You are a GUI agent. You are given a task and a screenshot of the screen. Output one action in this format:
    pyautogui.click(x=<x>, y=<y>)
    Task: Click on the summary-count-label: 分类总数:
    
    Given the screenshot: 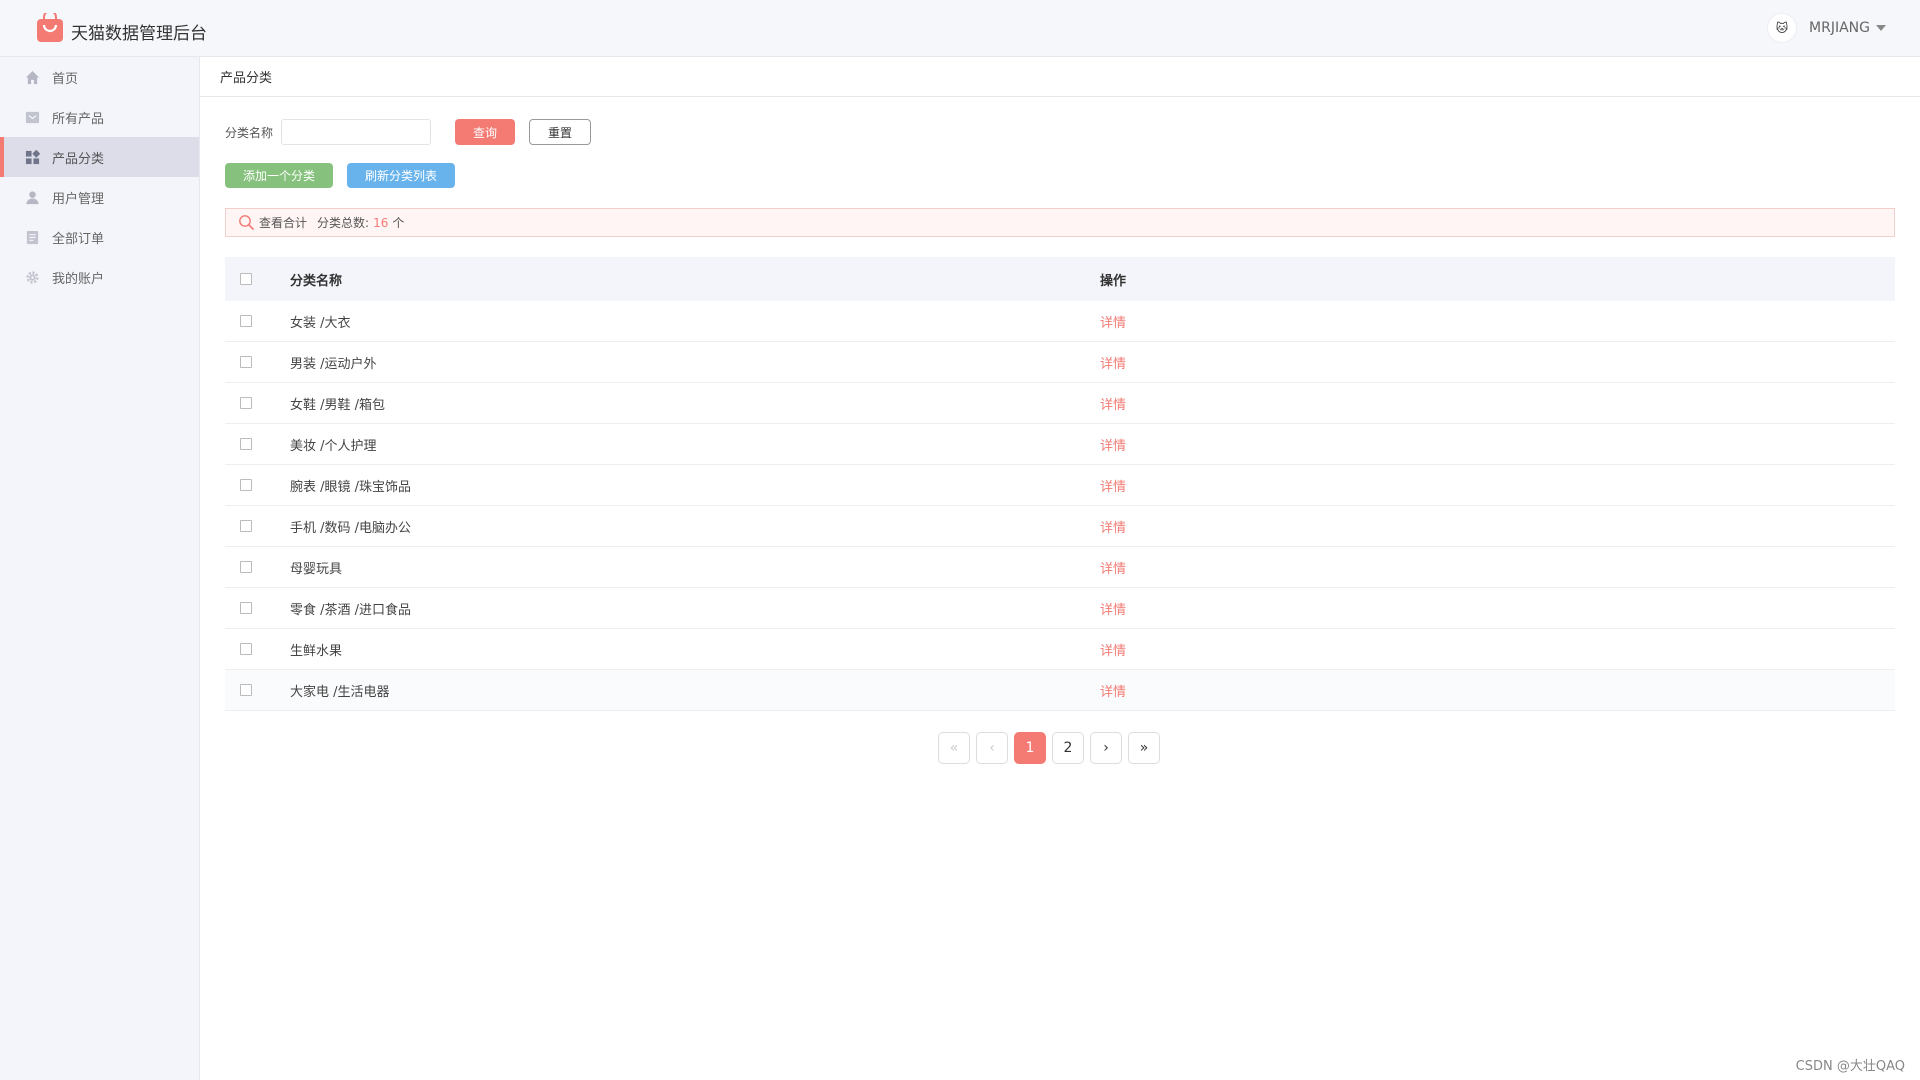 What is the action you would take?
    pyautogui.click(x=343, y=223)
    